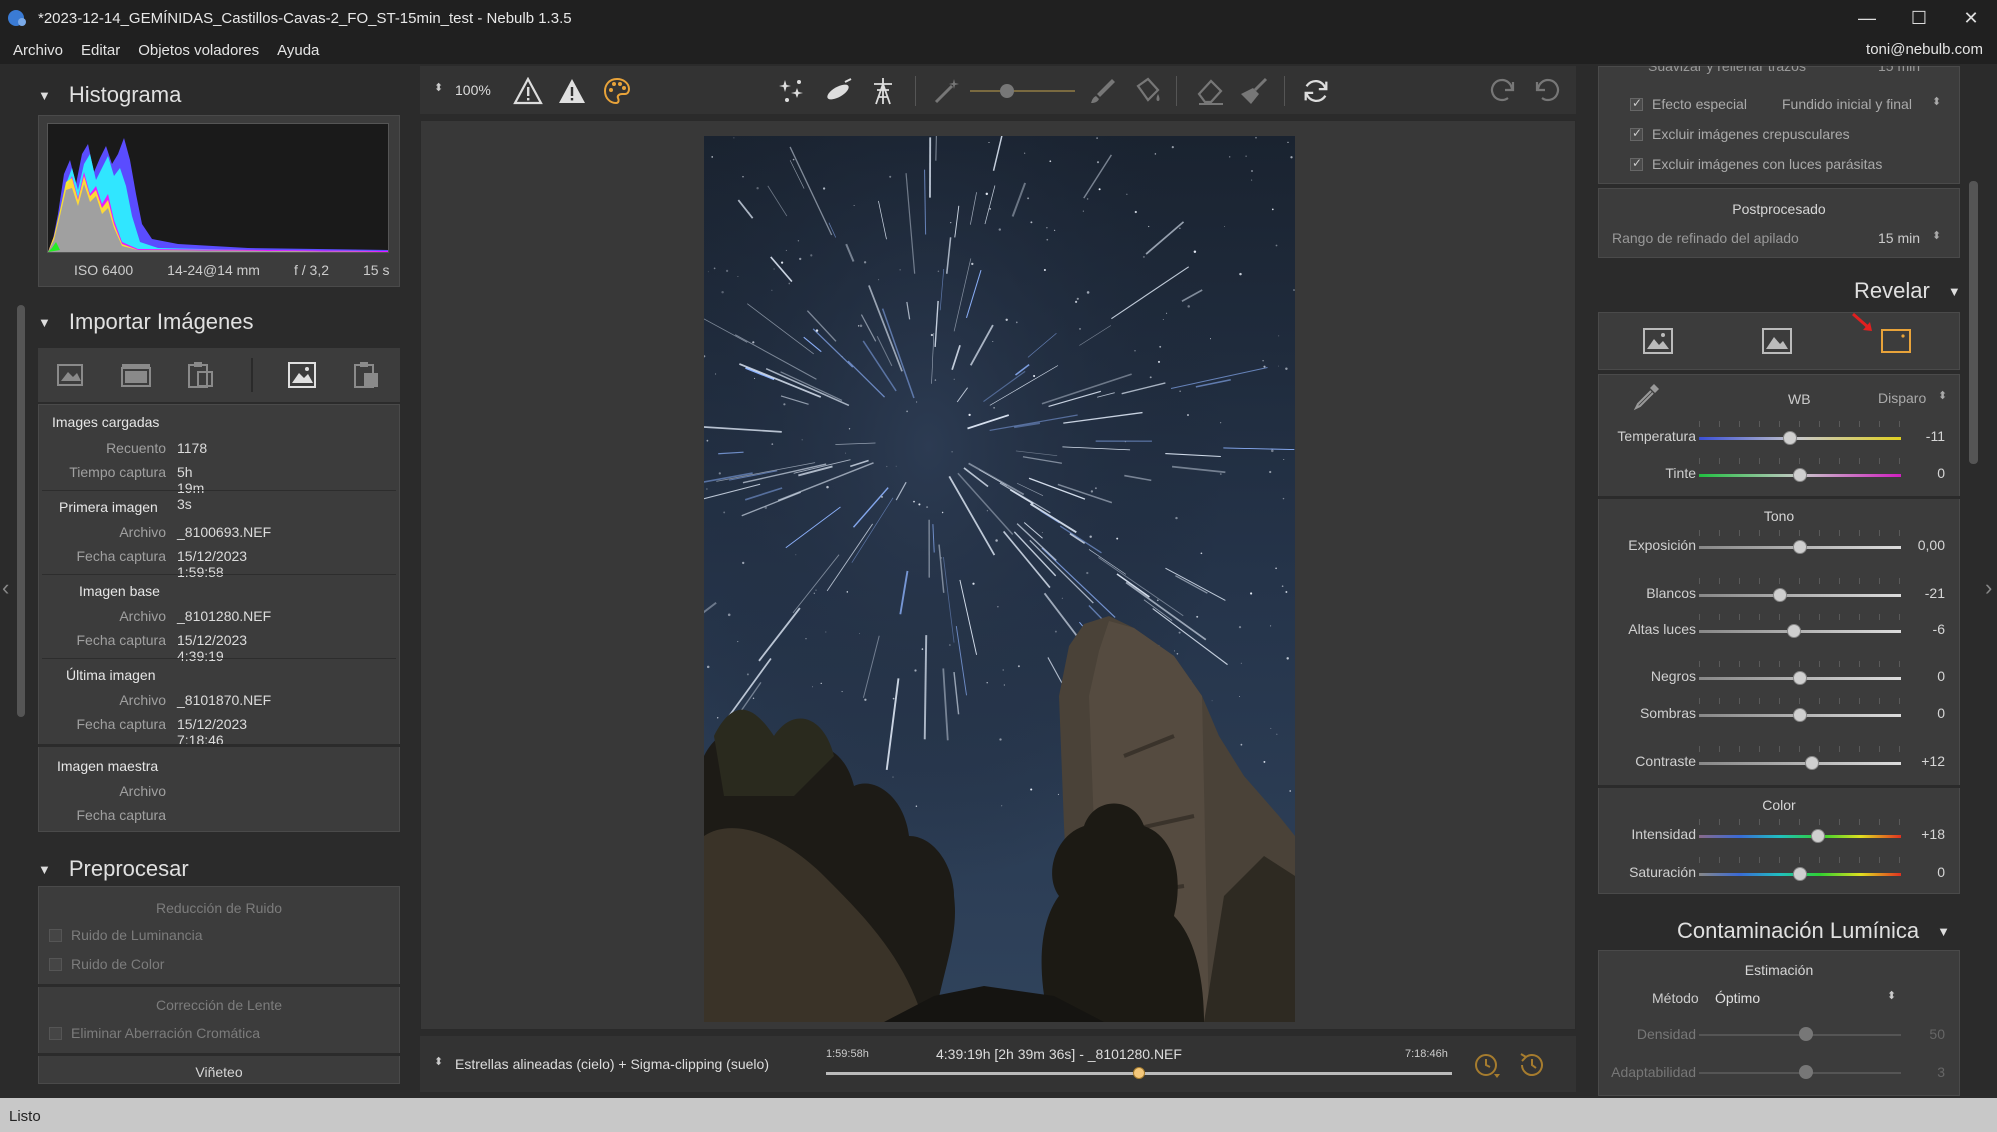 The height and width of the screenshot is (1132, 1997). I want to click on import-video-icon, so click(136, 375).